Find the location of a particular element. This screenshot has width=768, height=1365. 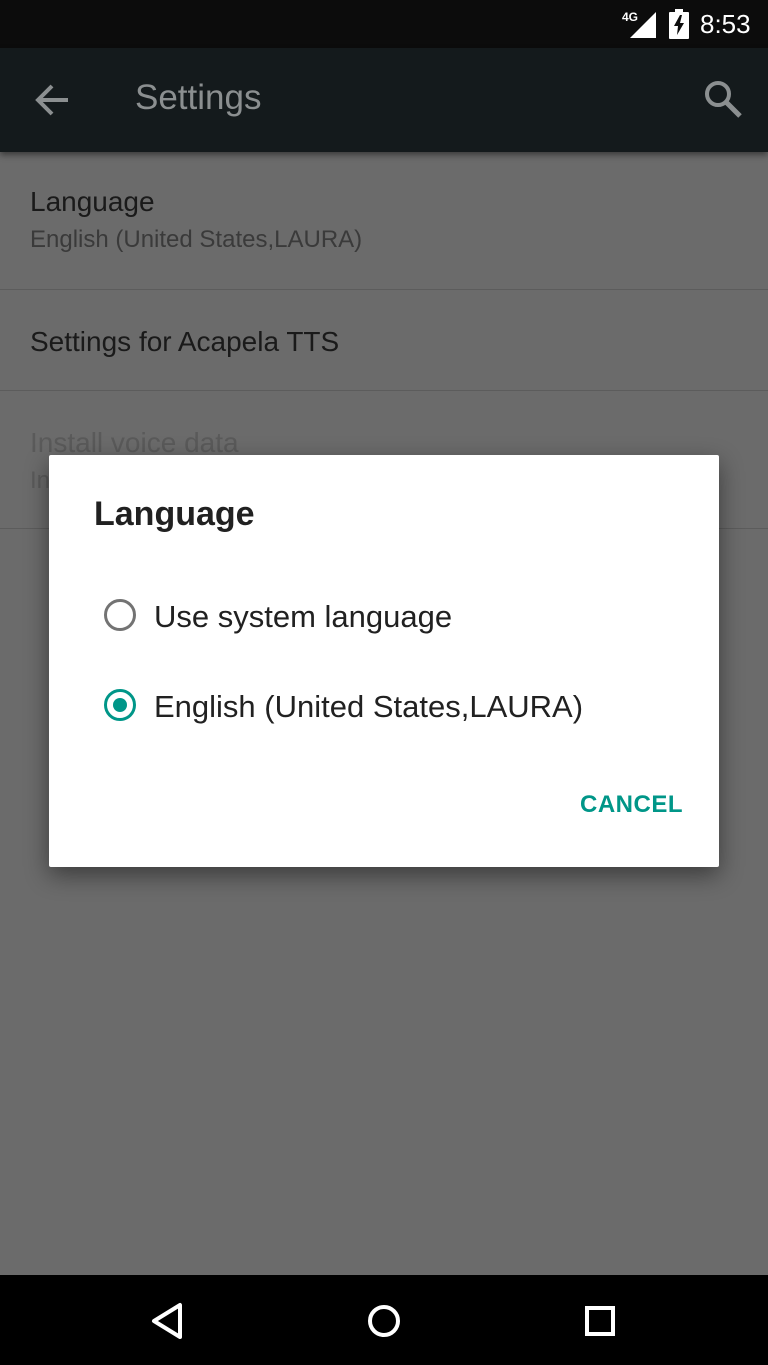

preference-summary: English (United States,LAURA) is located at coordinates (196, 239).